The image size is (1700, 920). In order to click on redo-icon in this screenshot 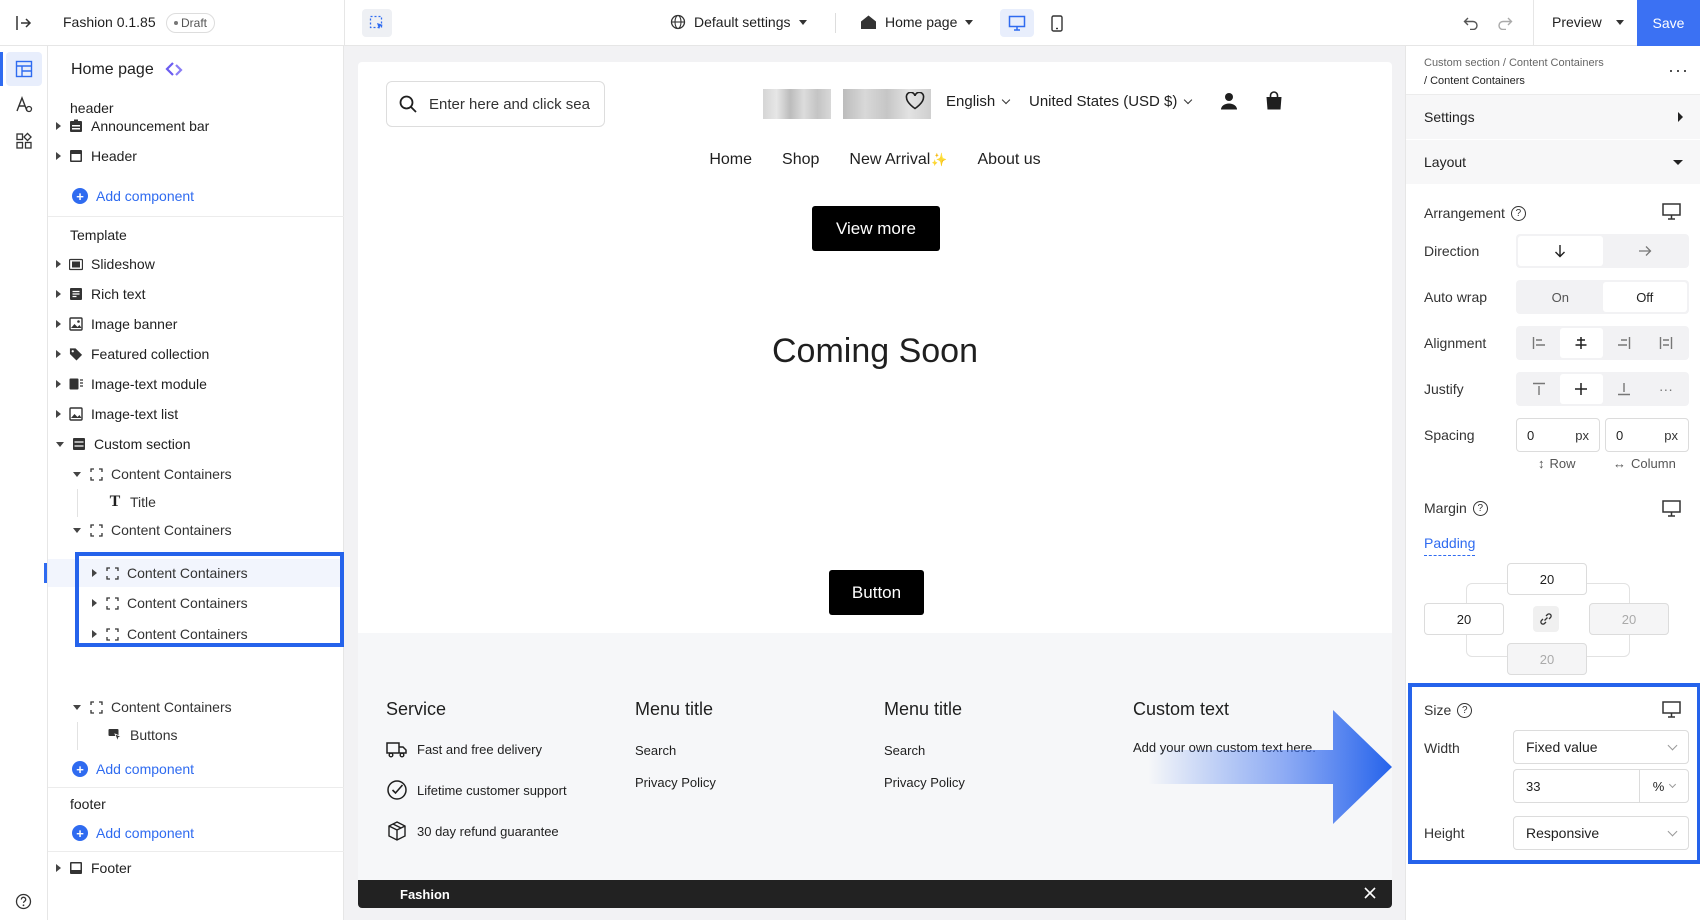, I will do `click(1505, 23)`.